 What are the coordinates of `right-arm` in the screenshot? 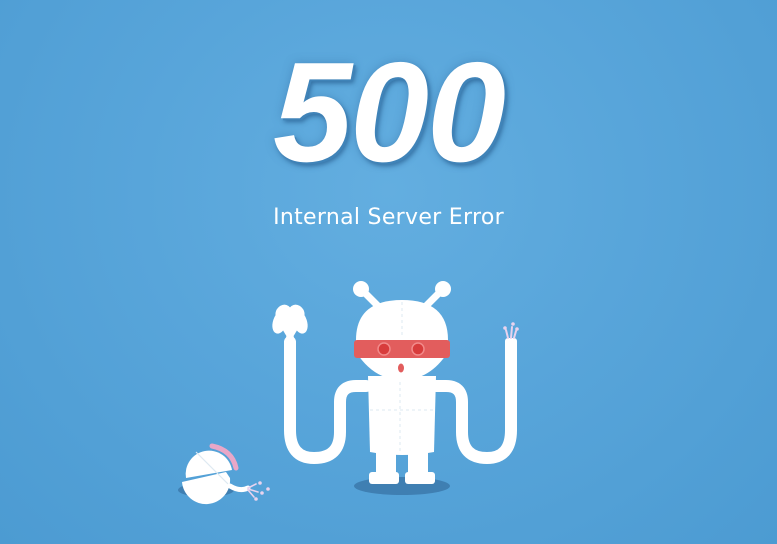 It's located at (473, 404).